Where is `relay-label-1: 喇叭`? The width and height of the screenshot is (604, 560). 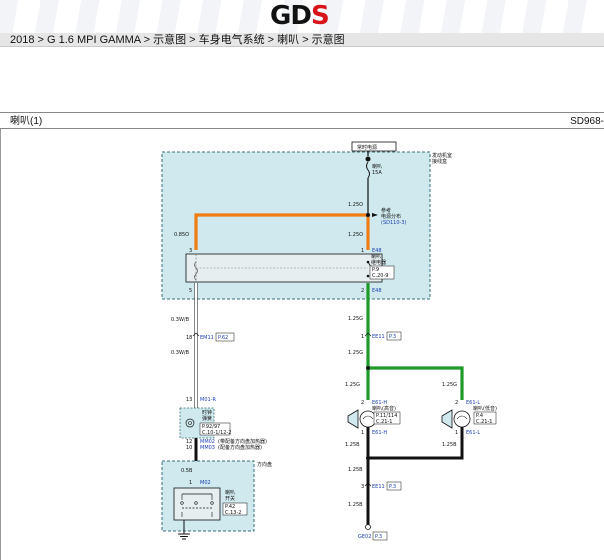
relay-label-1: 喇叭 is located at coordinates (376, 256).